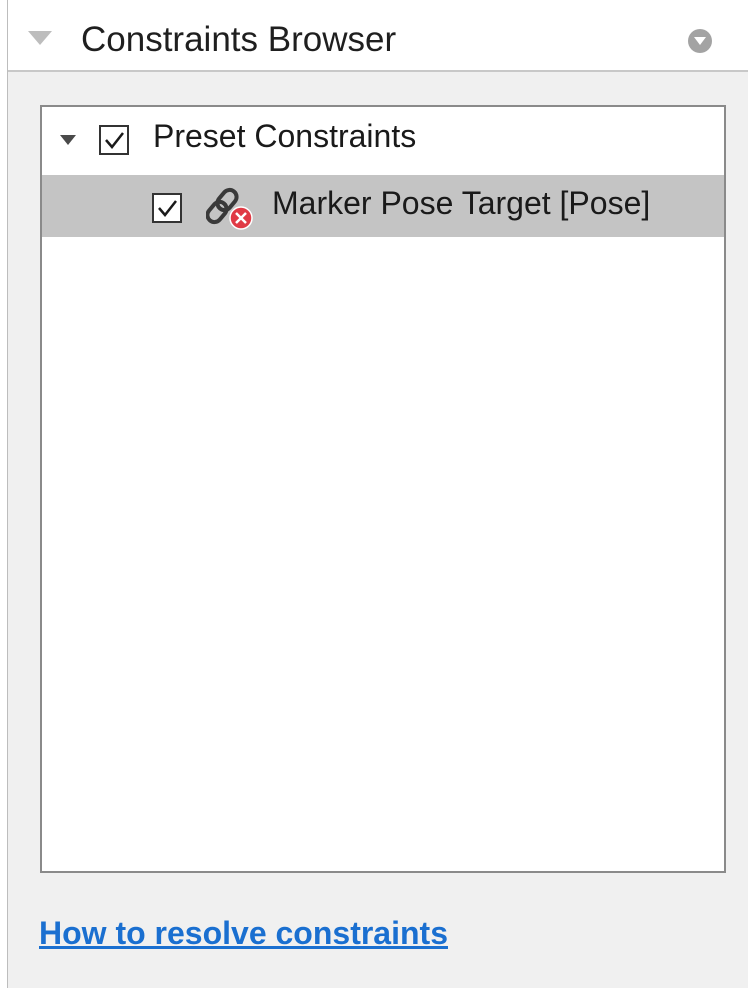 The image size is (748, 988). I want to click on tree-item-label: Marker Pose Target [Pose], so click(461, 203).